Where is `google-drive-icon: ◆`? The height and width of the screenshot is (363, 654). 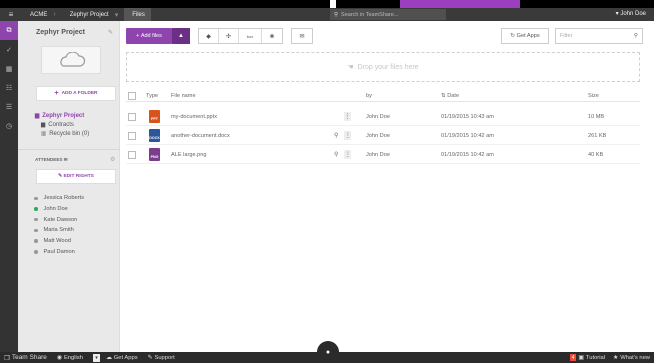
google-drive-icon: ◆ is located at coordinates (209, 36).